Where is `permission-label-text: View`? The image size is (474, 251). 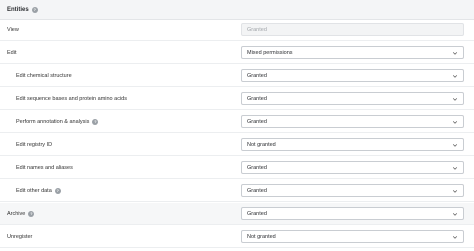 permission-label-text: View is located at coordinates (13, 30).